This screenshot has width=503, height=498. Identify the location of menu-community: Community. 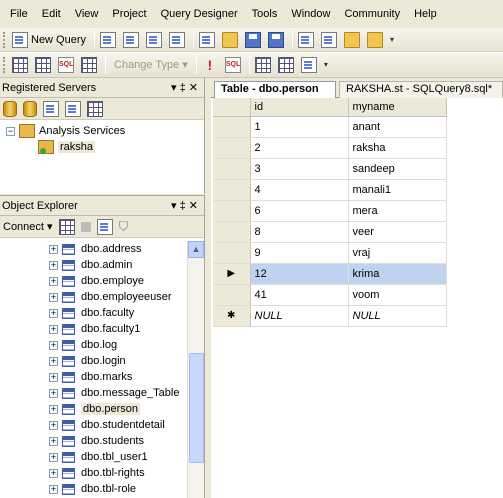
(372, 14).